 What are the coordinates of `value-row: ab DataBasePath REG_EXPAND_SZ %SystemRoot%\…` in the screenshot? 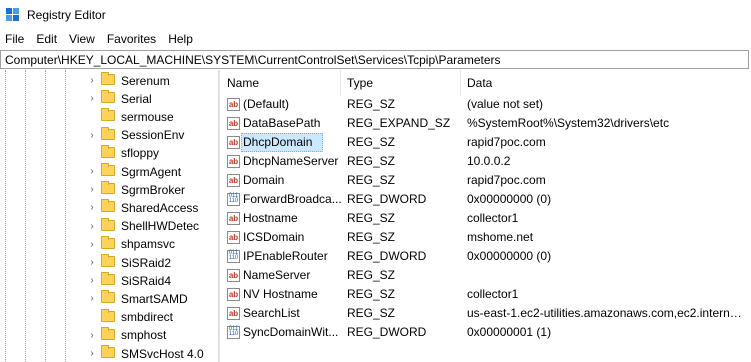 It's located at (486, 123).